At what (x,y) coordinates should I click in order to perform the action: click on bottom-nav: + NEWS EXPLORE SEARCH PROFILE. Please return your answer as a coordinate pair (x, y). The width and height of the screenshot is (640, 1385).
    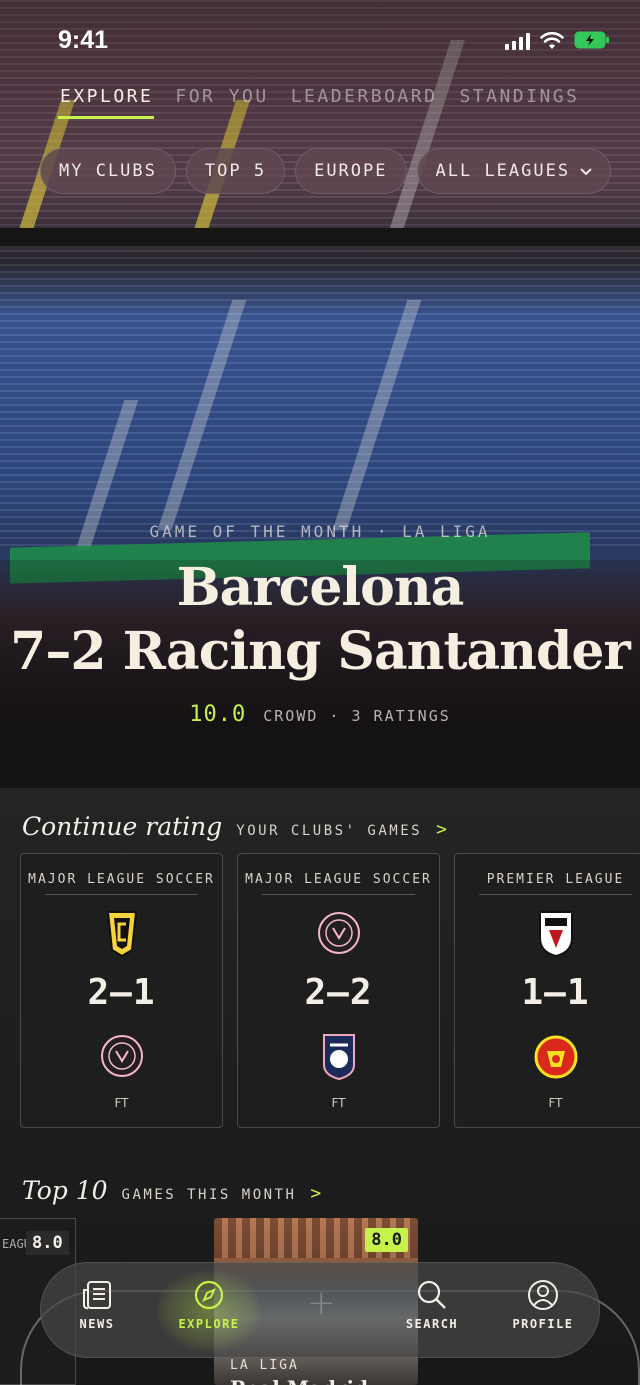
    Looking at the image, I should click on (320, 1310).